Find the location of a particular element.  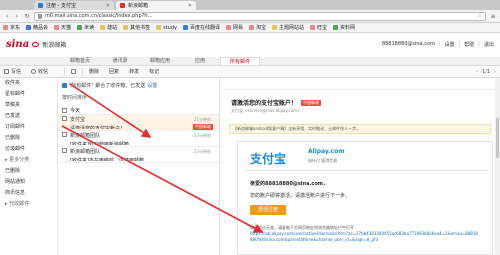

sina-logo: sina 新浪邮箱 is located at coordinates (36, 44).